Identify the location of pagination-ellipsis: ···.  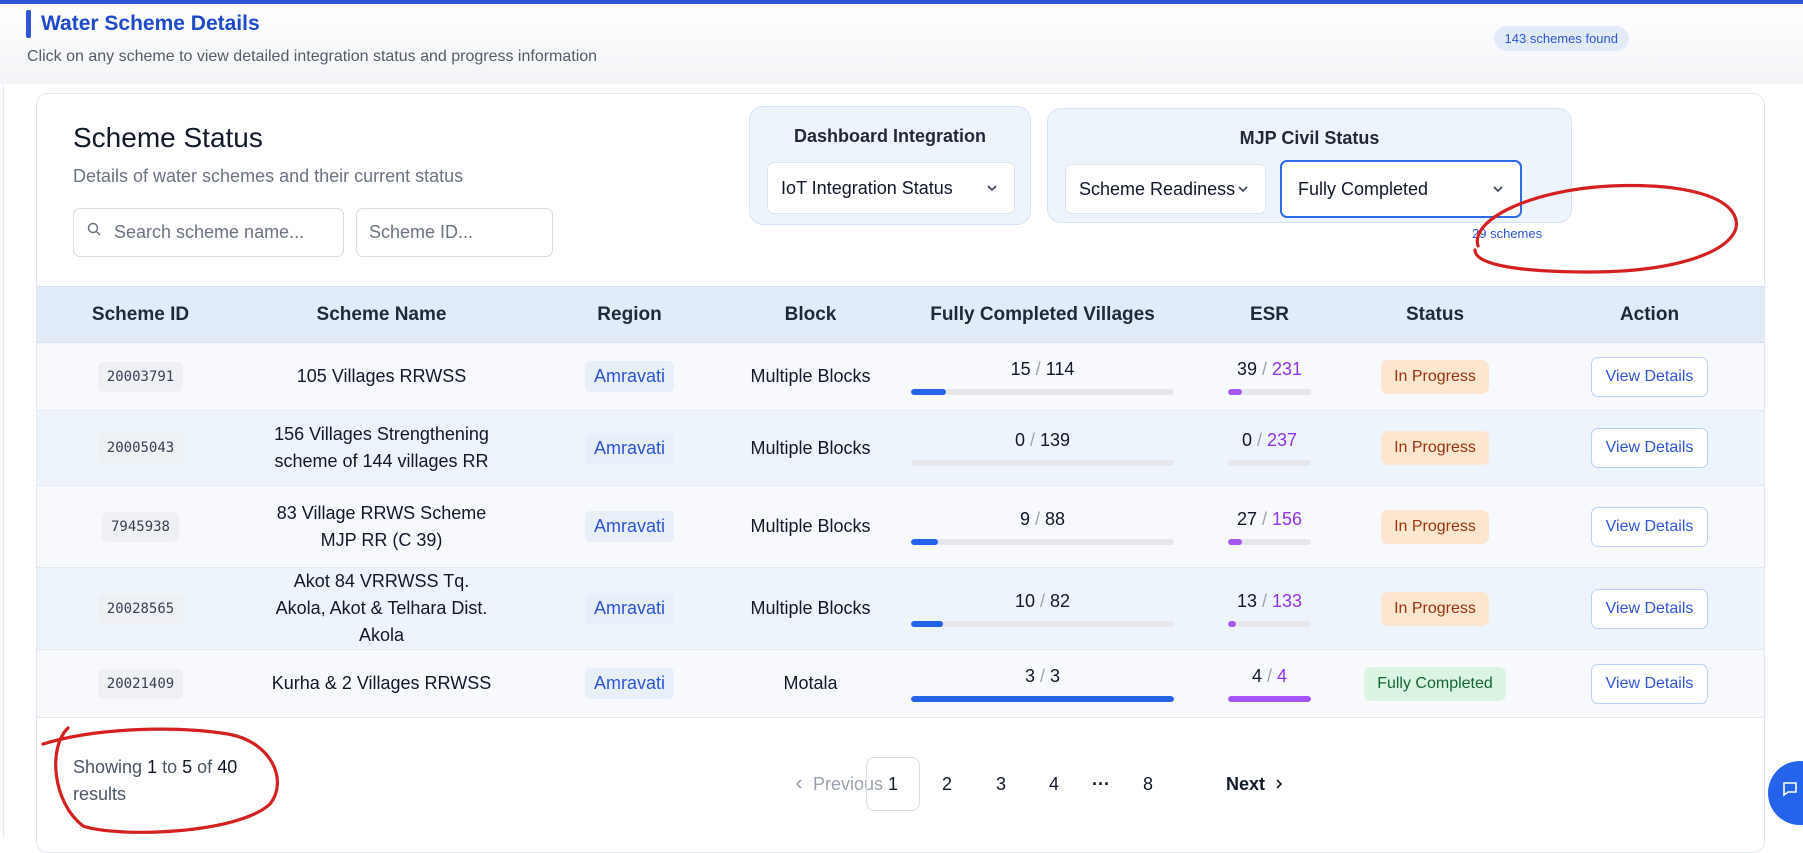
(1101, 783).